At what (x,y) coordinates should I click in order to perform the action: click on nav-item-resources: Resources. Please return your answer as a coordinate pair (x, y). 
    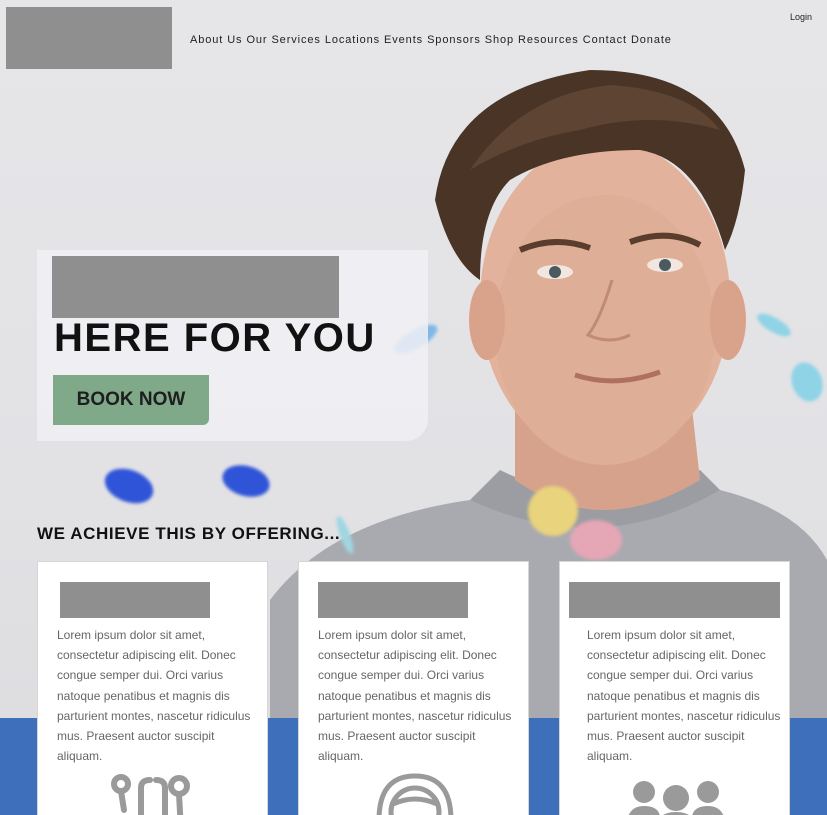
    Looking at the image, I should click on (548, 40).